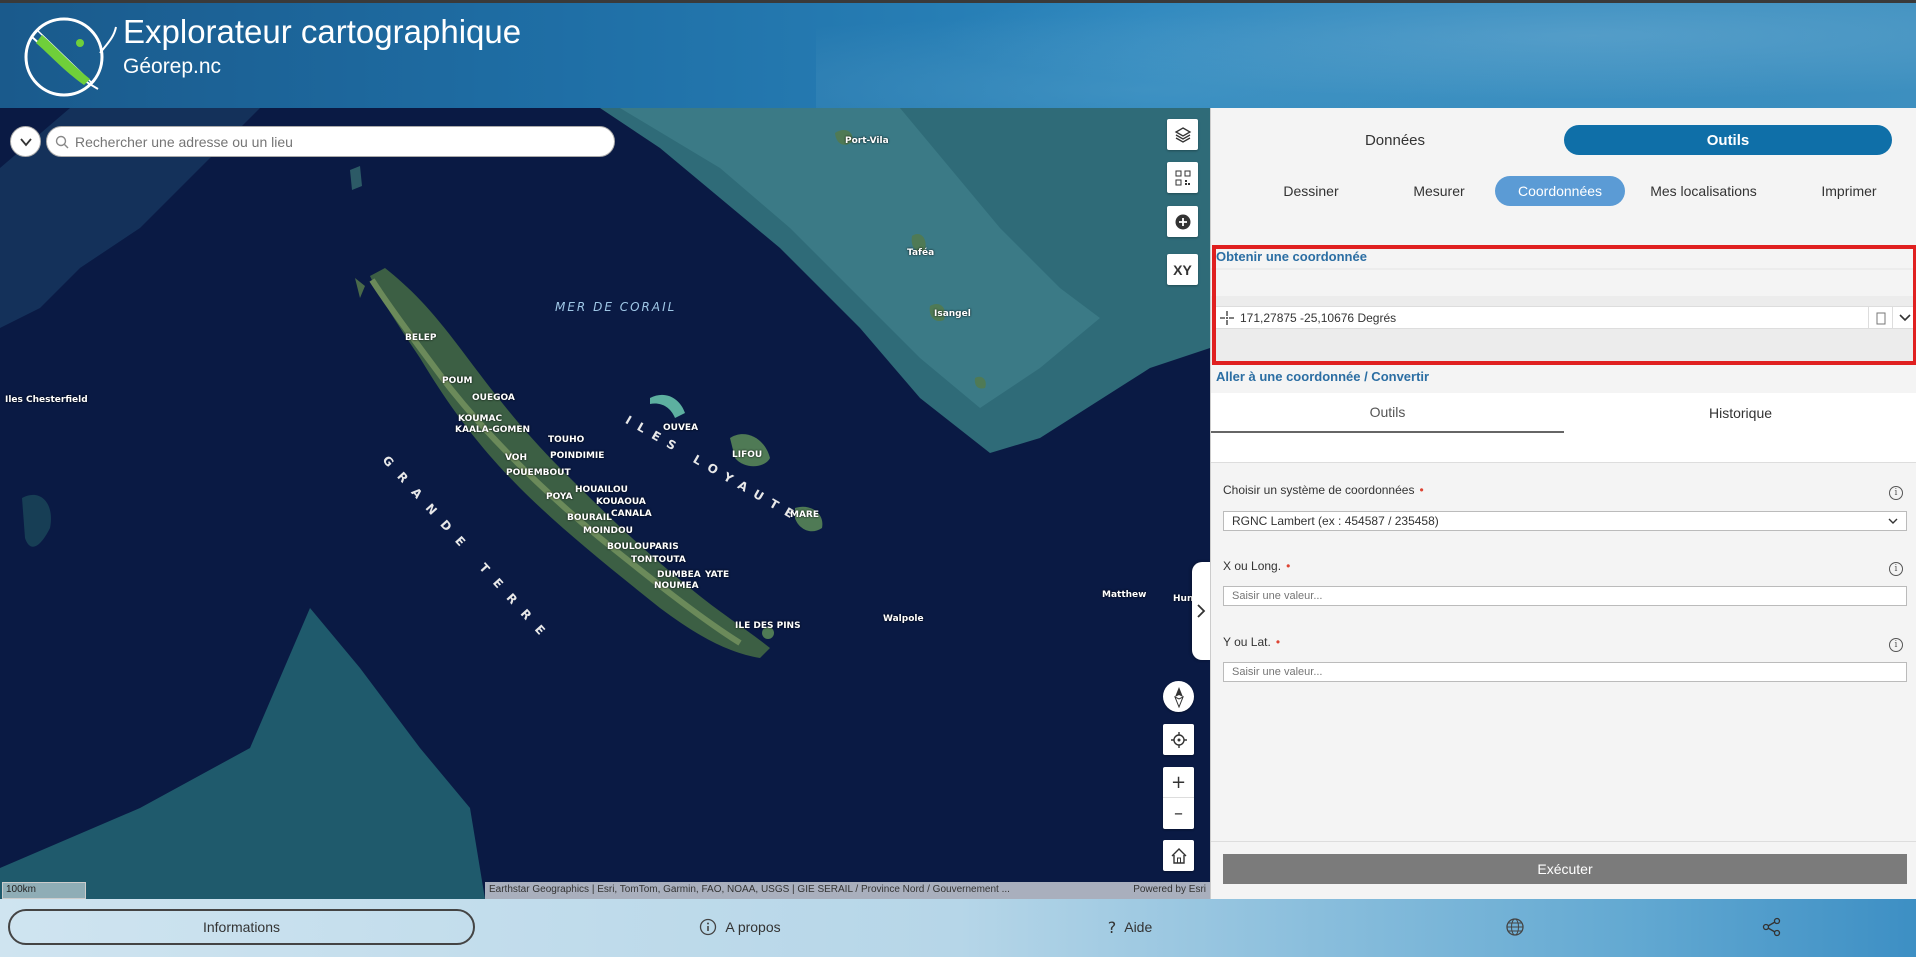 This screenshot has height=957, width=1916. I want to click on language-button, so click(1515, 927).